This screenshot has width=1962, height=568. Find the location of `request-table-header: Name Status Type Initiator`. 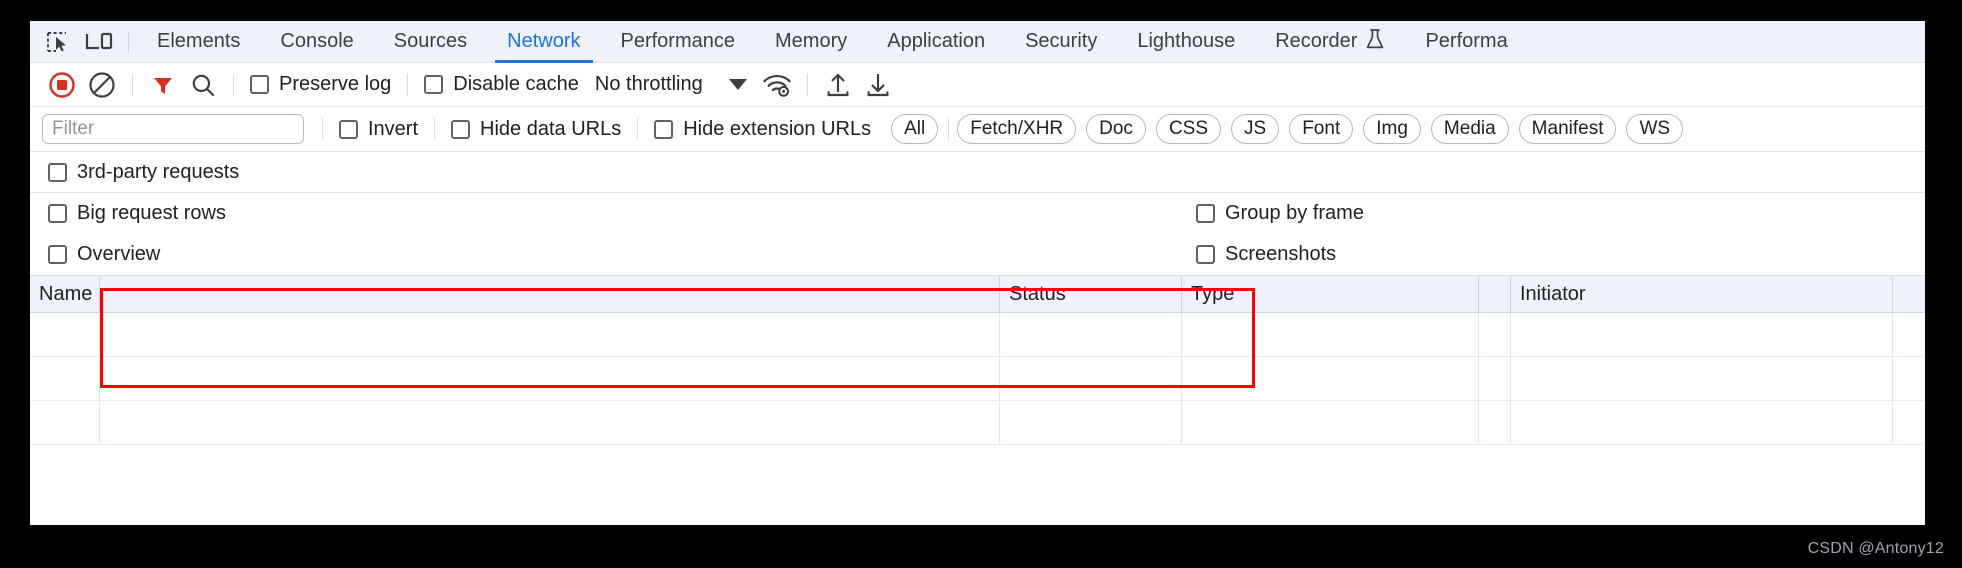

request-table-header: Name Status Type Initiator is located at coordinates (977, 294).